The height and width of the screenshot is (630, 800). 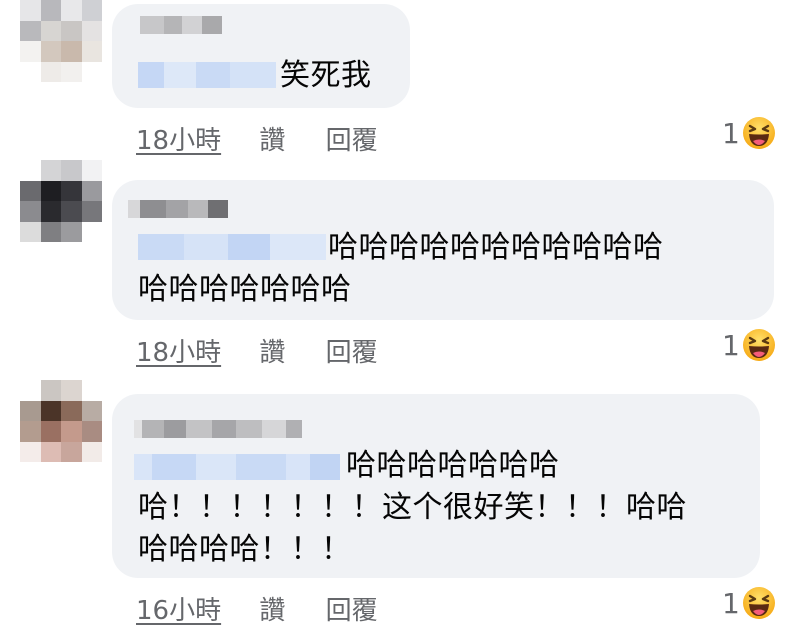 I want to click on comment-text: 笑死我, so click(x=326, y=75).